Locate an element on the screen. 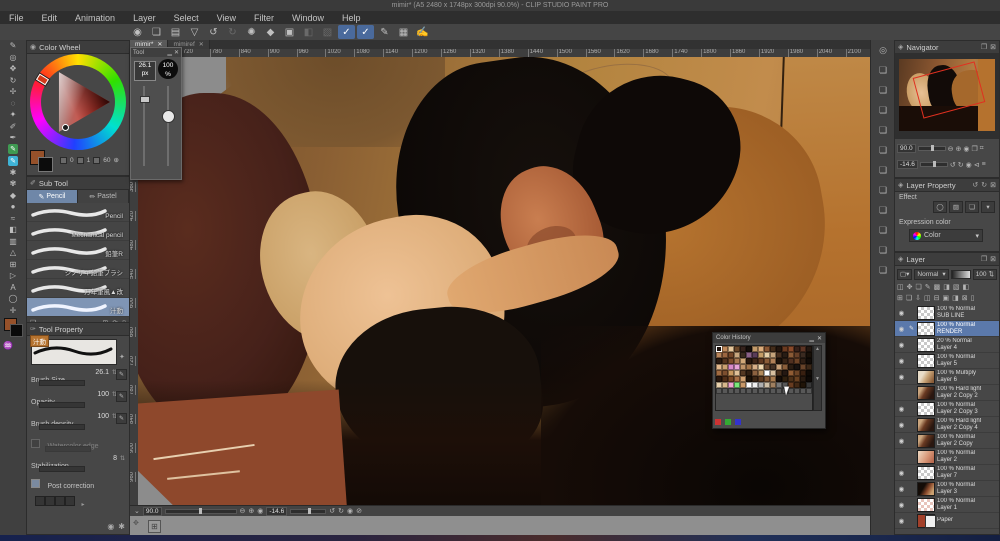 The height and width of the screenshot is (541, 1000). fill-bucket-icon: ◧ is located at coordinates (13, 230).